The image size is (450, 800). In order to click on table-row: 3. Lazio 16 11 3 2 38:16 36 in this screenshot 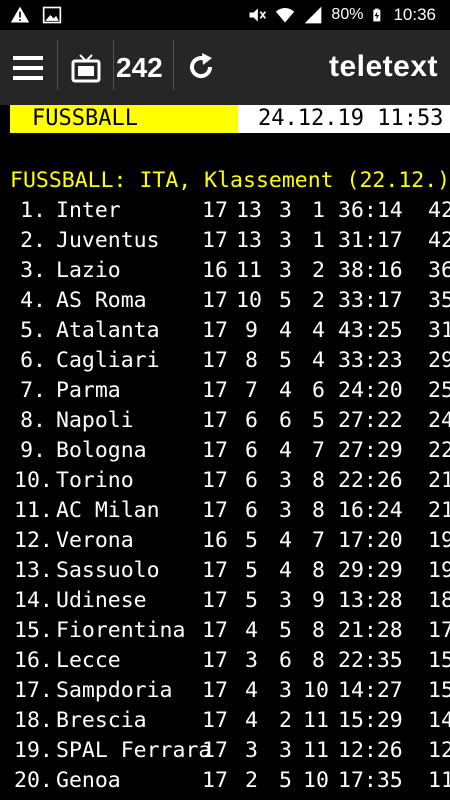, I will do `click(225, 271)`.